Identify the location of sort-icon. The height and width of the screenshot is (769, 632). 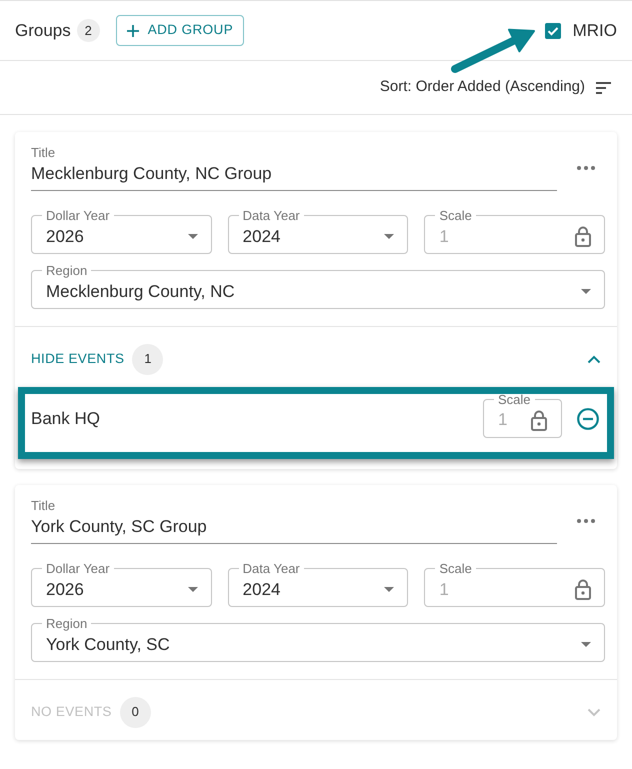
(603, 88).